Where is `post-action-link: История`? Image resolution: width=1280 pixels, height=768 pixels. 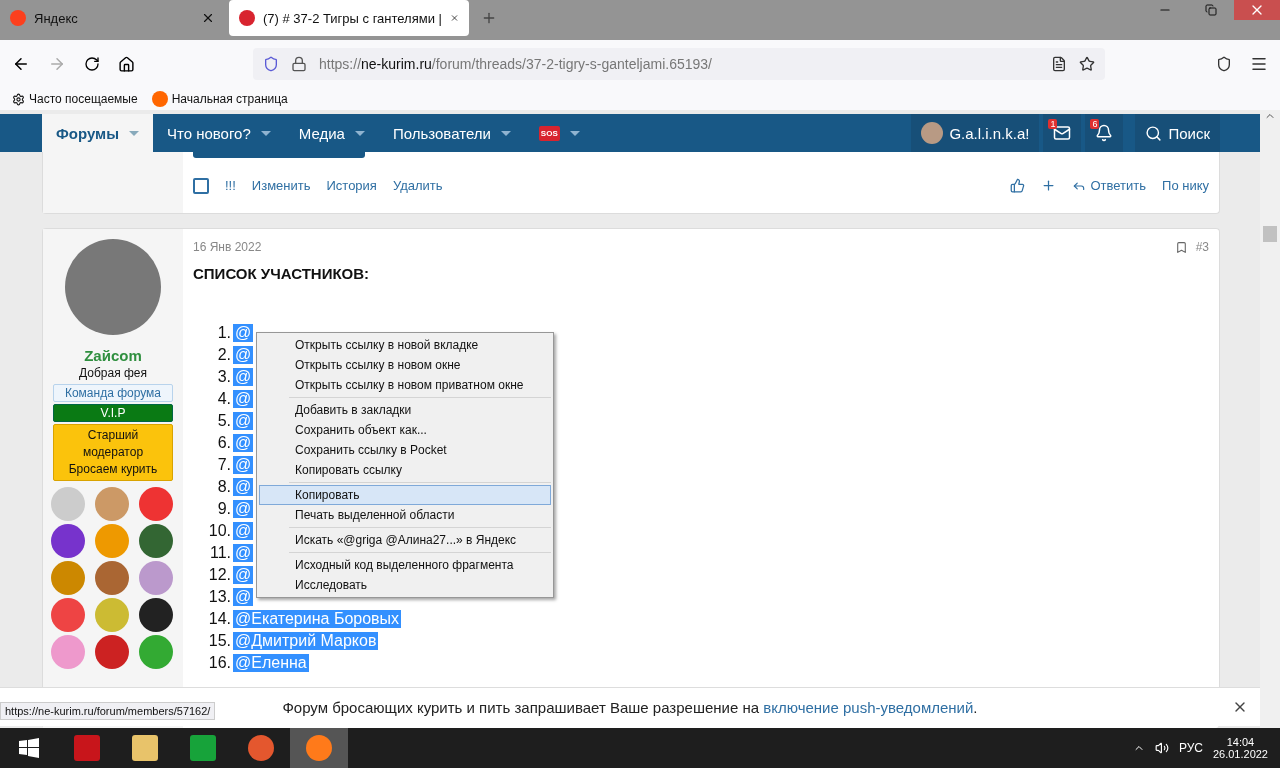 post-action-link: История is located at coordinates (351, 185).